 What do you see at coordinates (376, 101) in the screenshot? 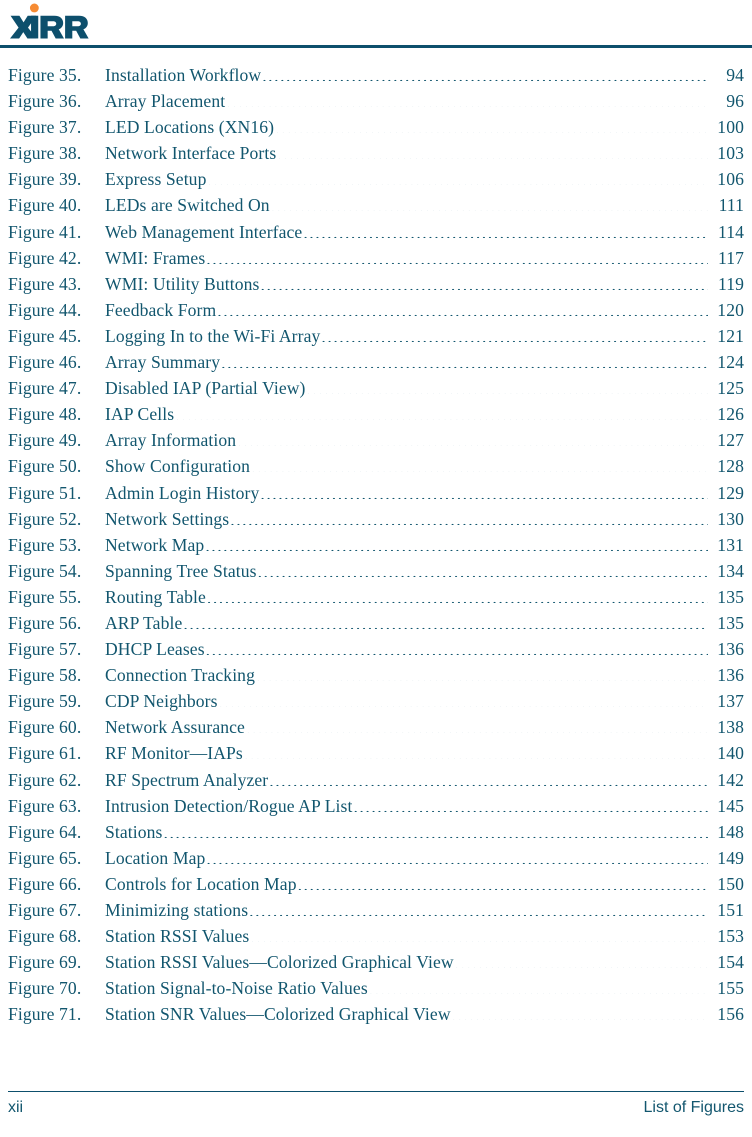
I see `figure-entry: Figure 36. Array Placement 96` at bounding box center [376, 101].